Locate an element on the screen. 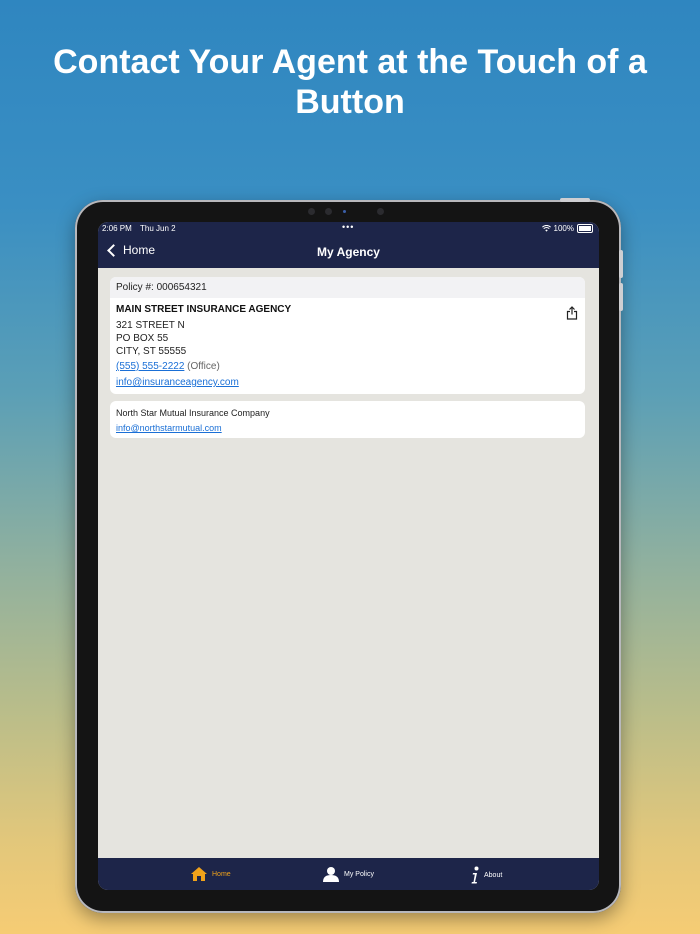 This screenshot has height=934, width=700. navigation-bar: Home My Agency is located at coordinates (348, 252).